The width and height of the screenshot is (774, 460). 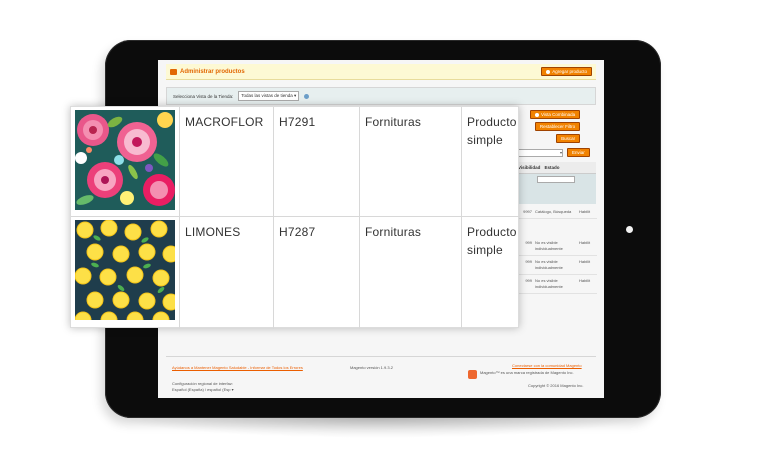 I want to click on combined-view-label: Vista Combinada, so click(x=558, y=114).